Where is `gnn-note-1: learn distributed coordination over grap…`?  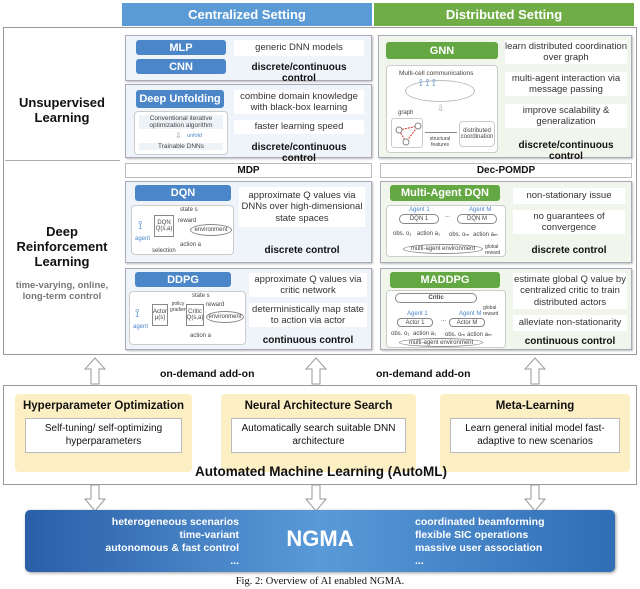 gnn-note-1: learn distributed coordination over grap… is located at coordinates (566, 52).